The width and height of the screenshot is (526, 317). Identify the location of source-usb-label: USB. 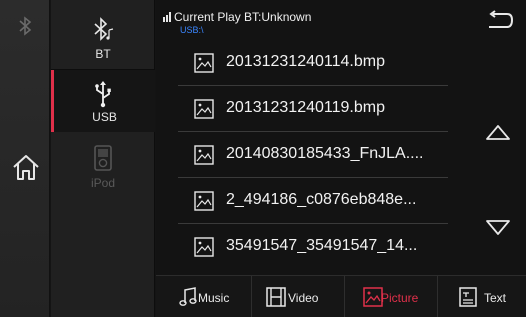
(104, 117).